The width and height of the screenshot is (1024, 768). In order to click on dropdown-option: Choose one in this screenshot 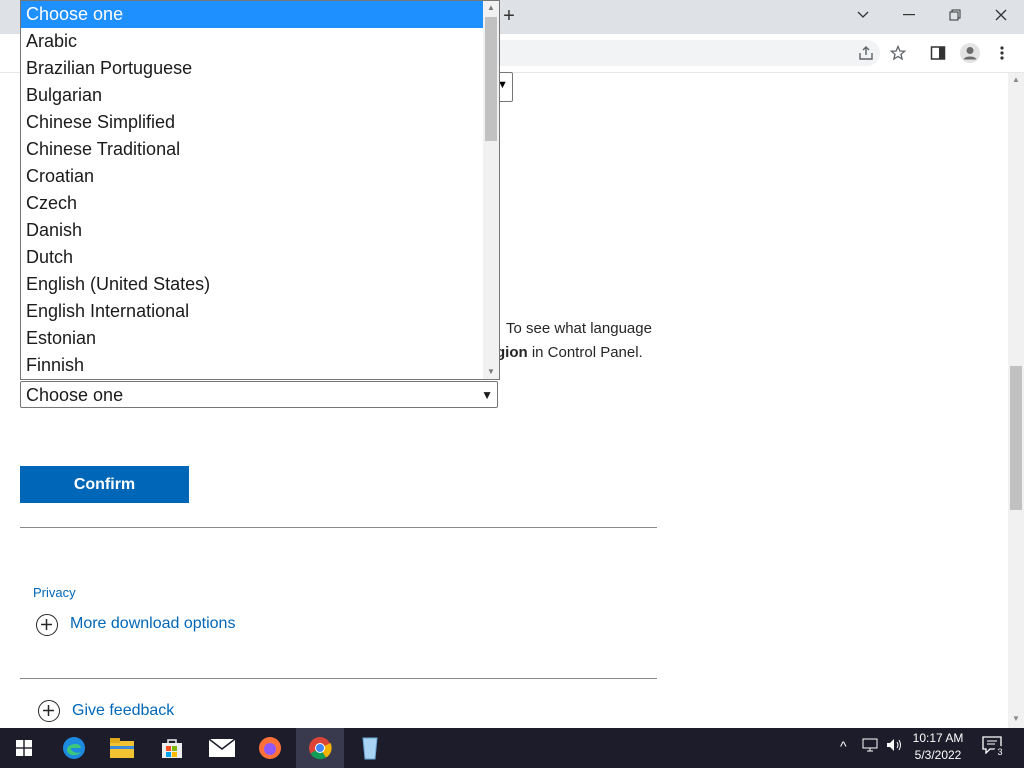, I will do `click(260, 14)`.